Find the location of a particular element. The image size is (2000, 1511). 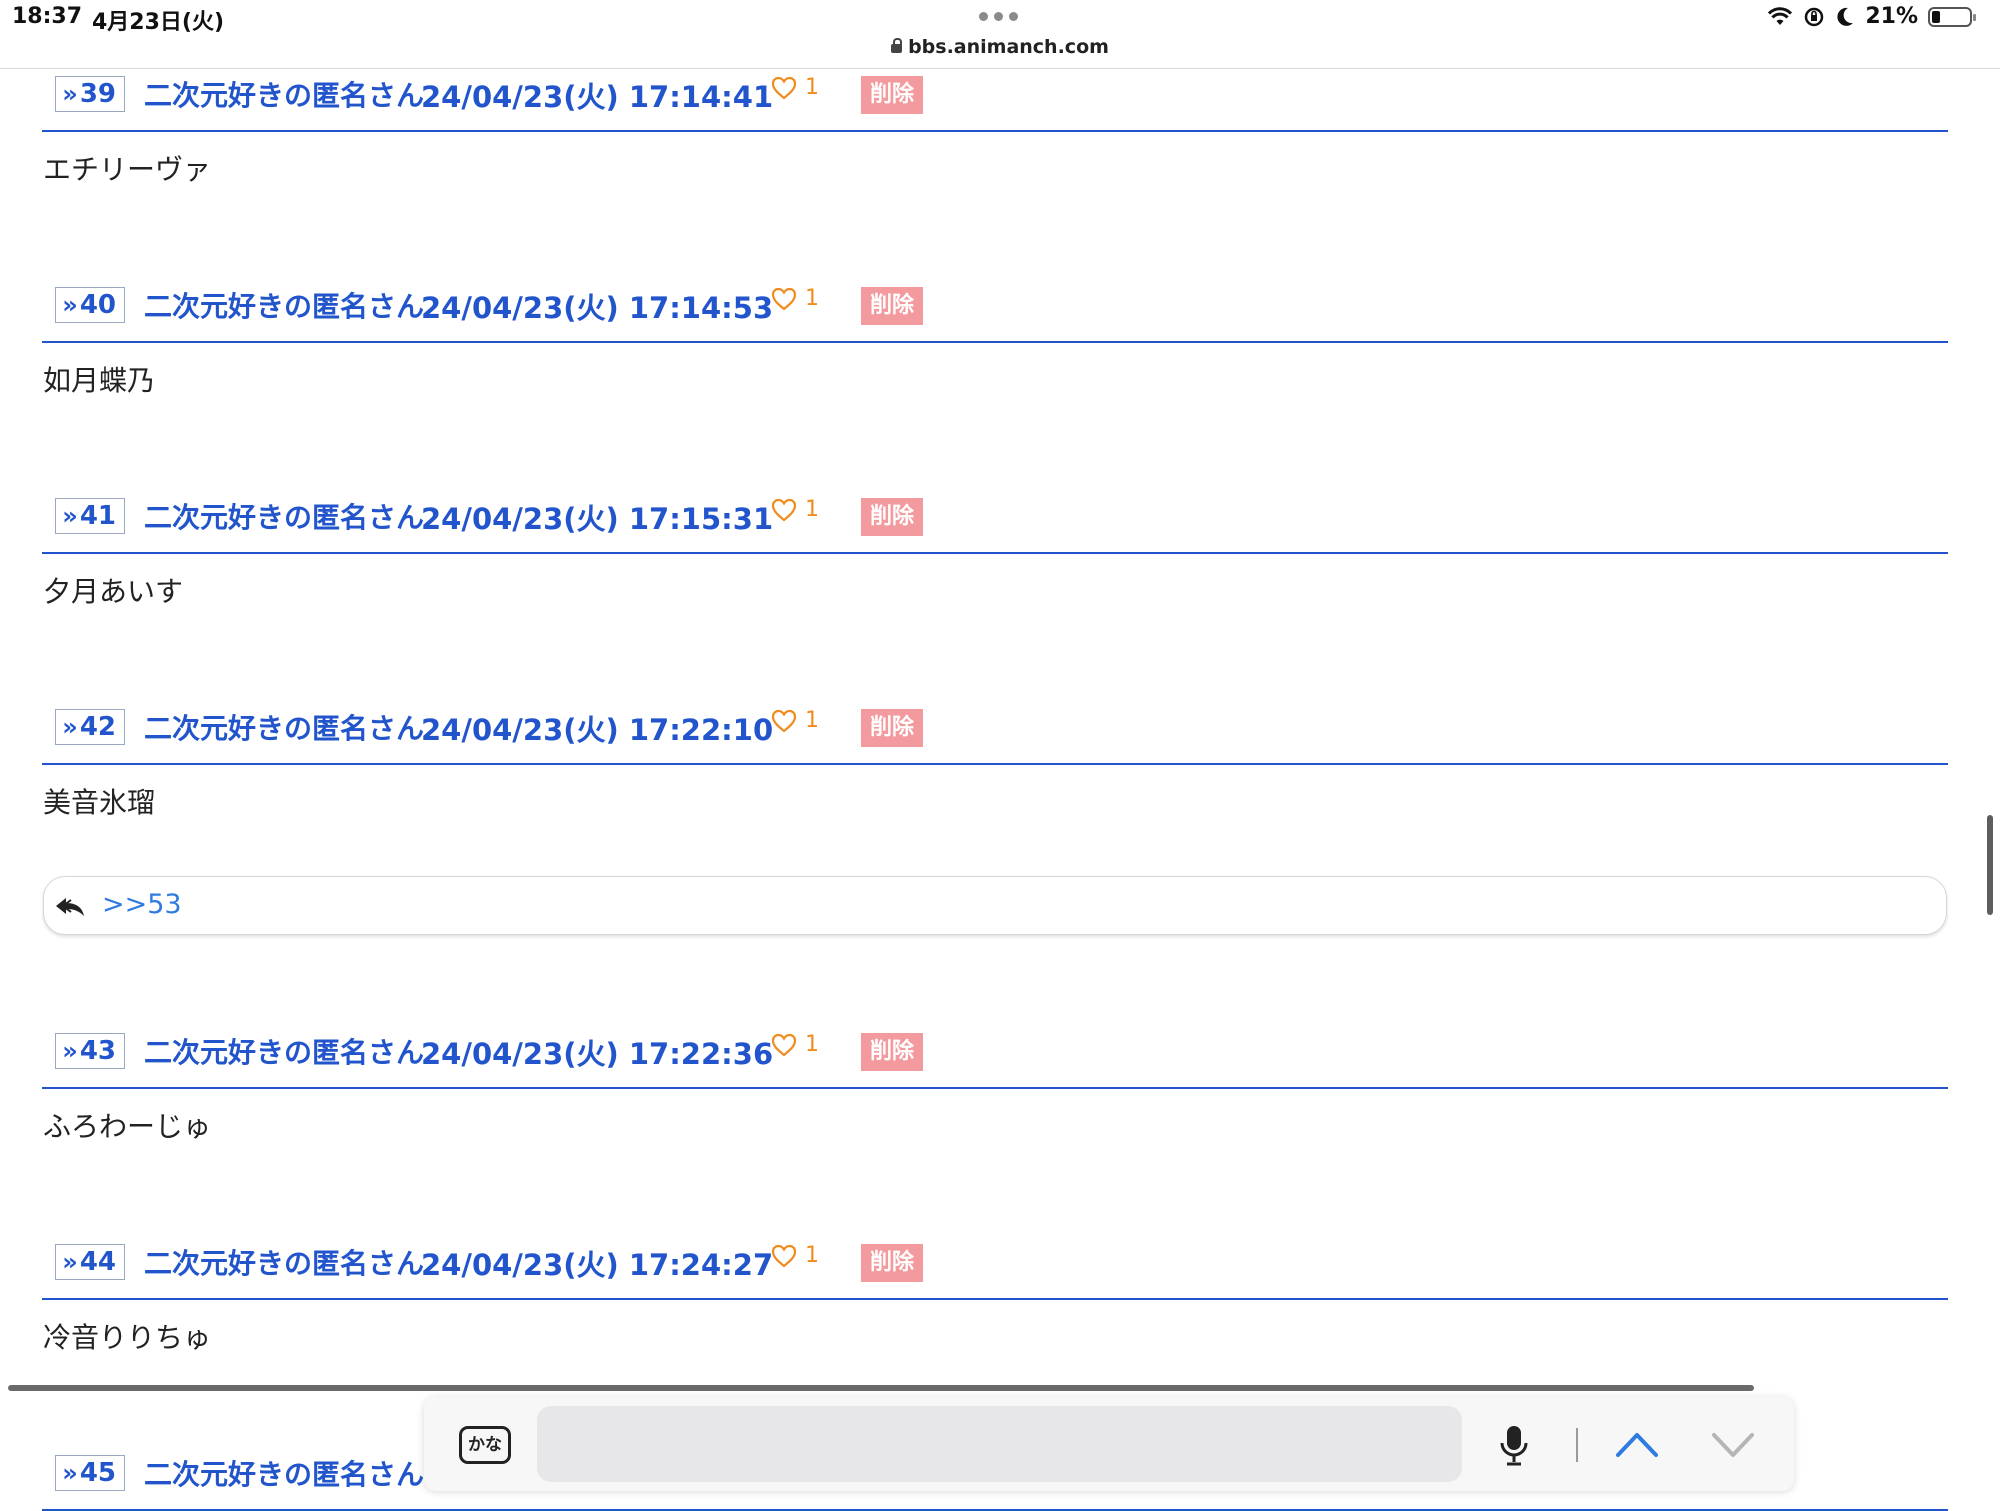

chevron-down-icon is located at coordinates (1733, 1444).